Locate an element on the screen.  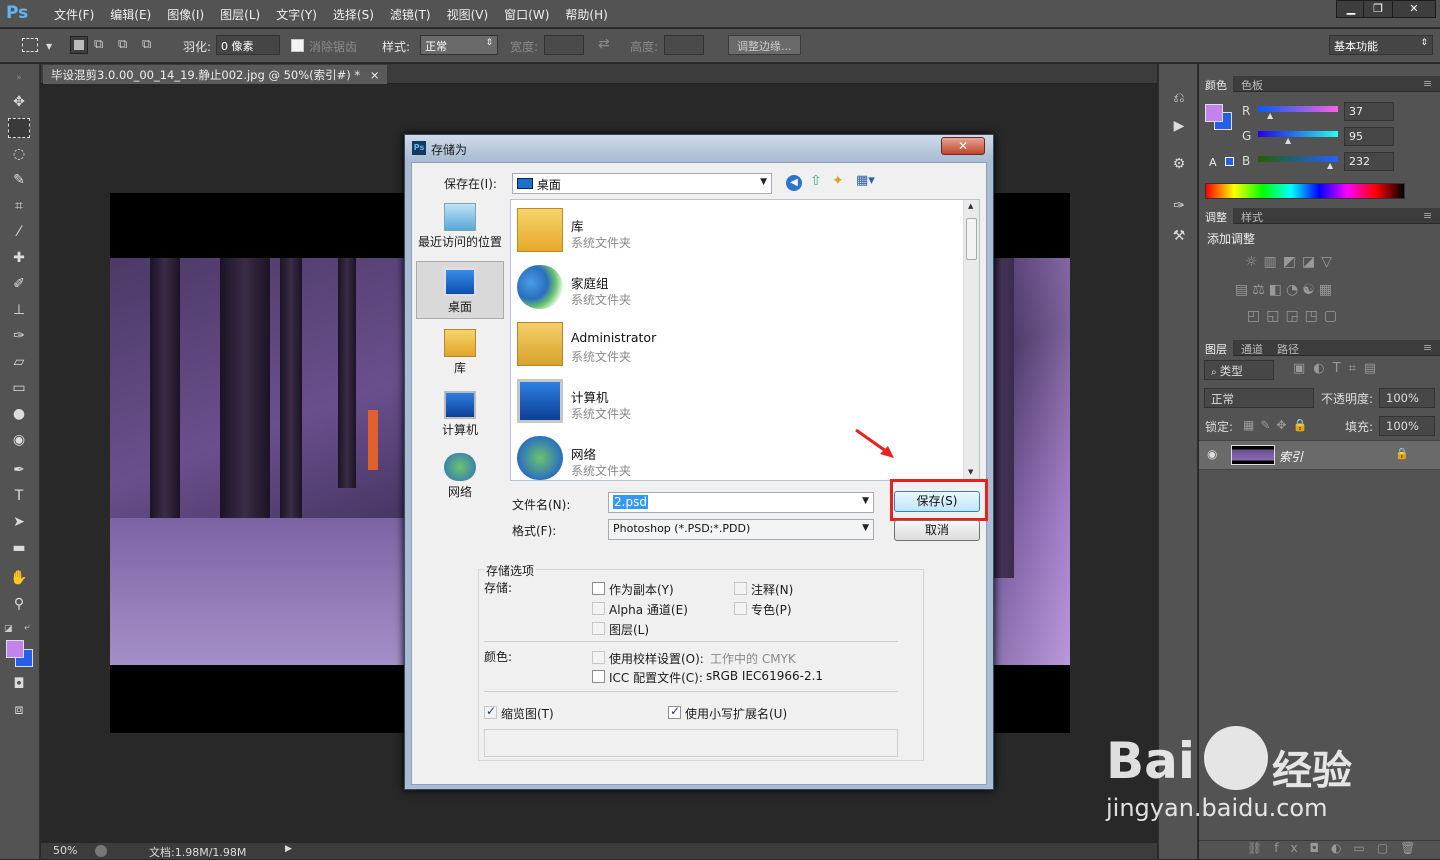
tab-adjustments: 调整 is located at coordinates (1216, 216).